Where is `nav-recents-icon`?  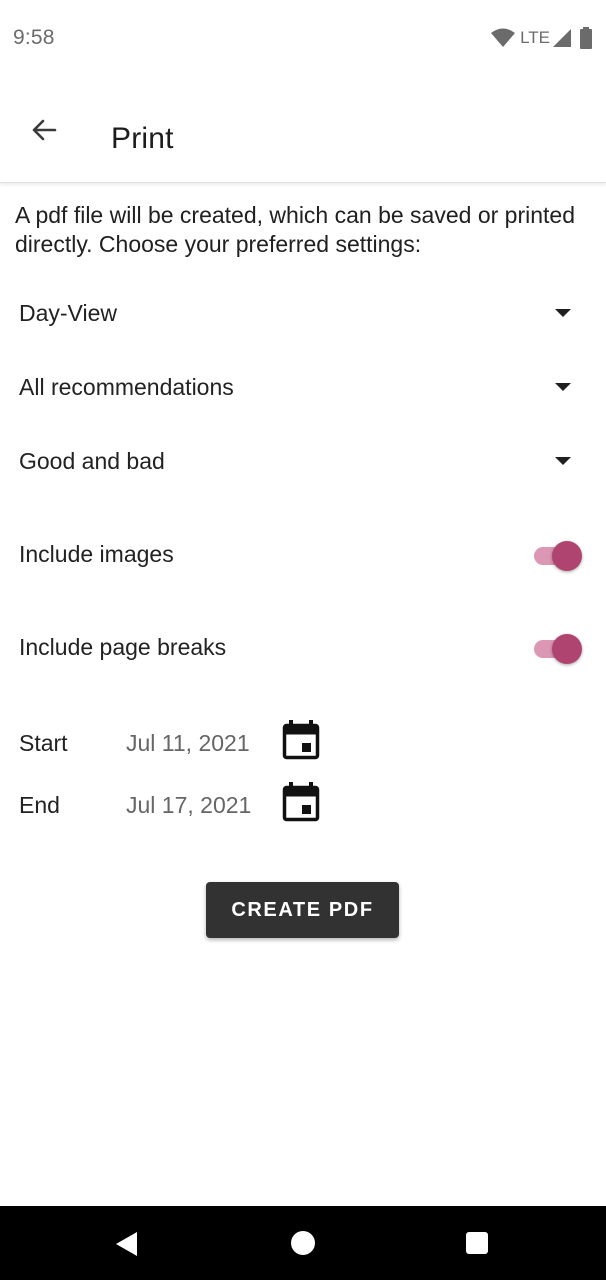 nav-recents-icon is located at coordinates (477, 1243).